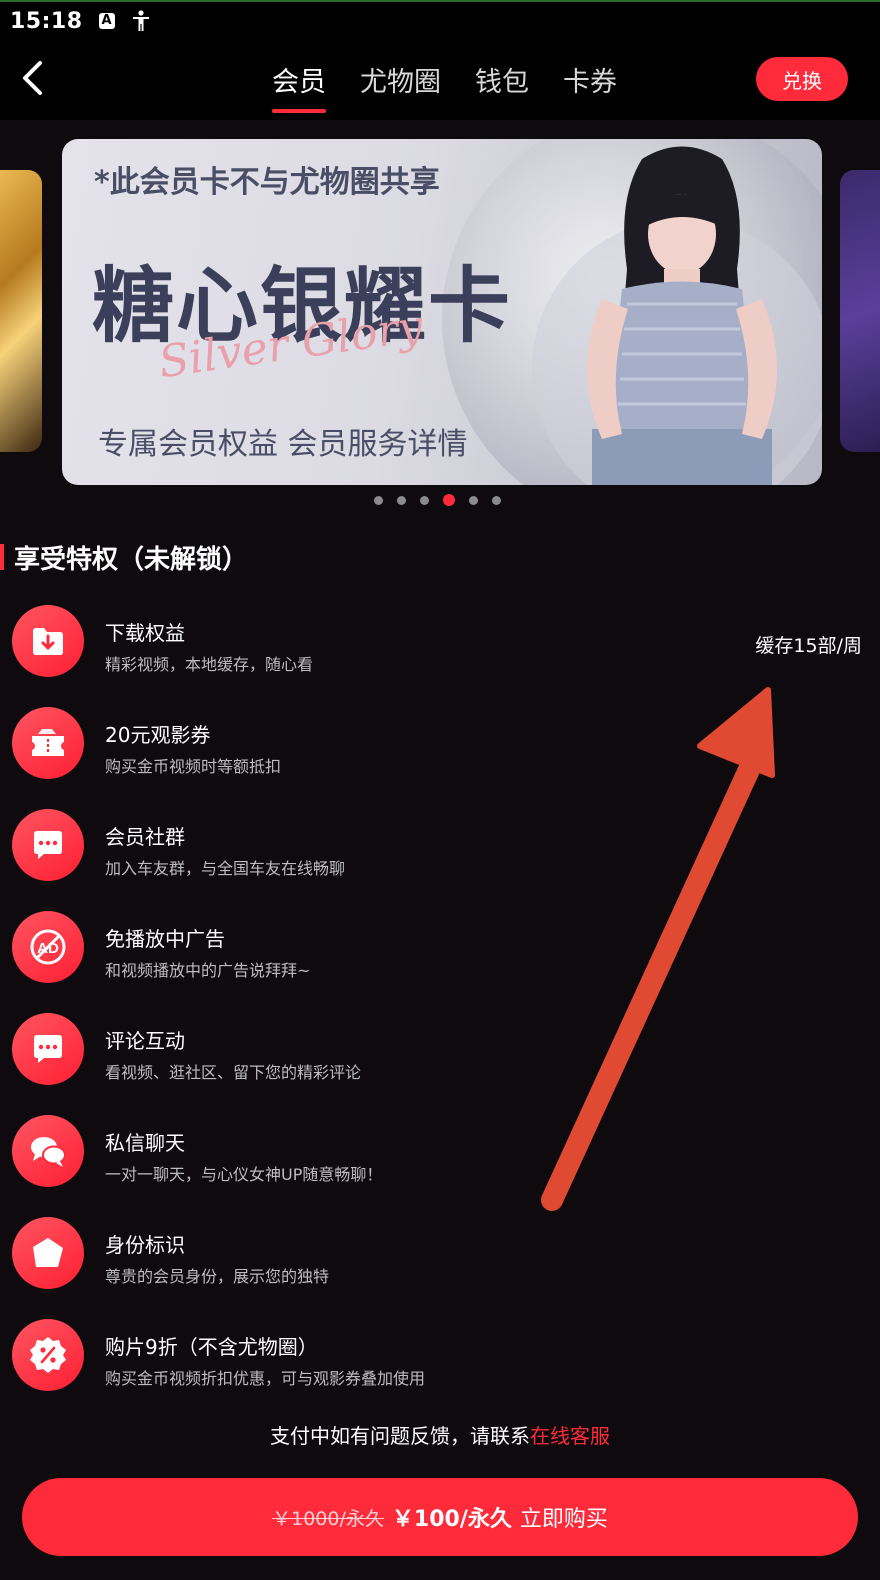  What do you see at coordinates (267, 182) in the screenshot?
I see `banner-note: *此会员卡不与尤物圈共享` at bounding box center [267, 182].